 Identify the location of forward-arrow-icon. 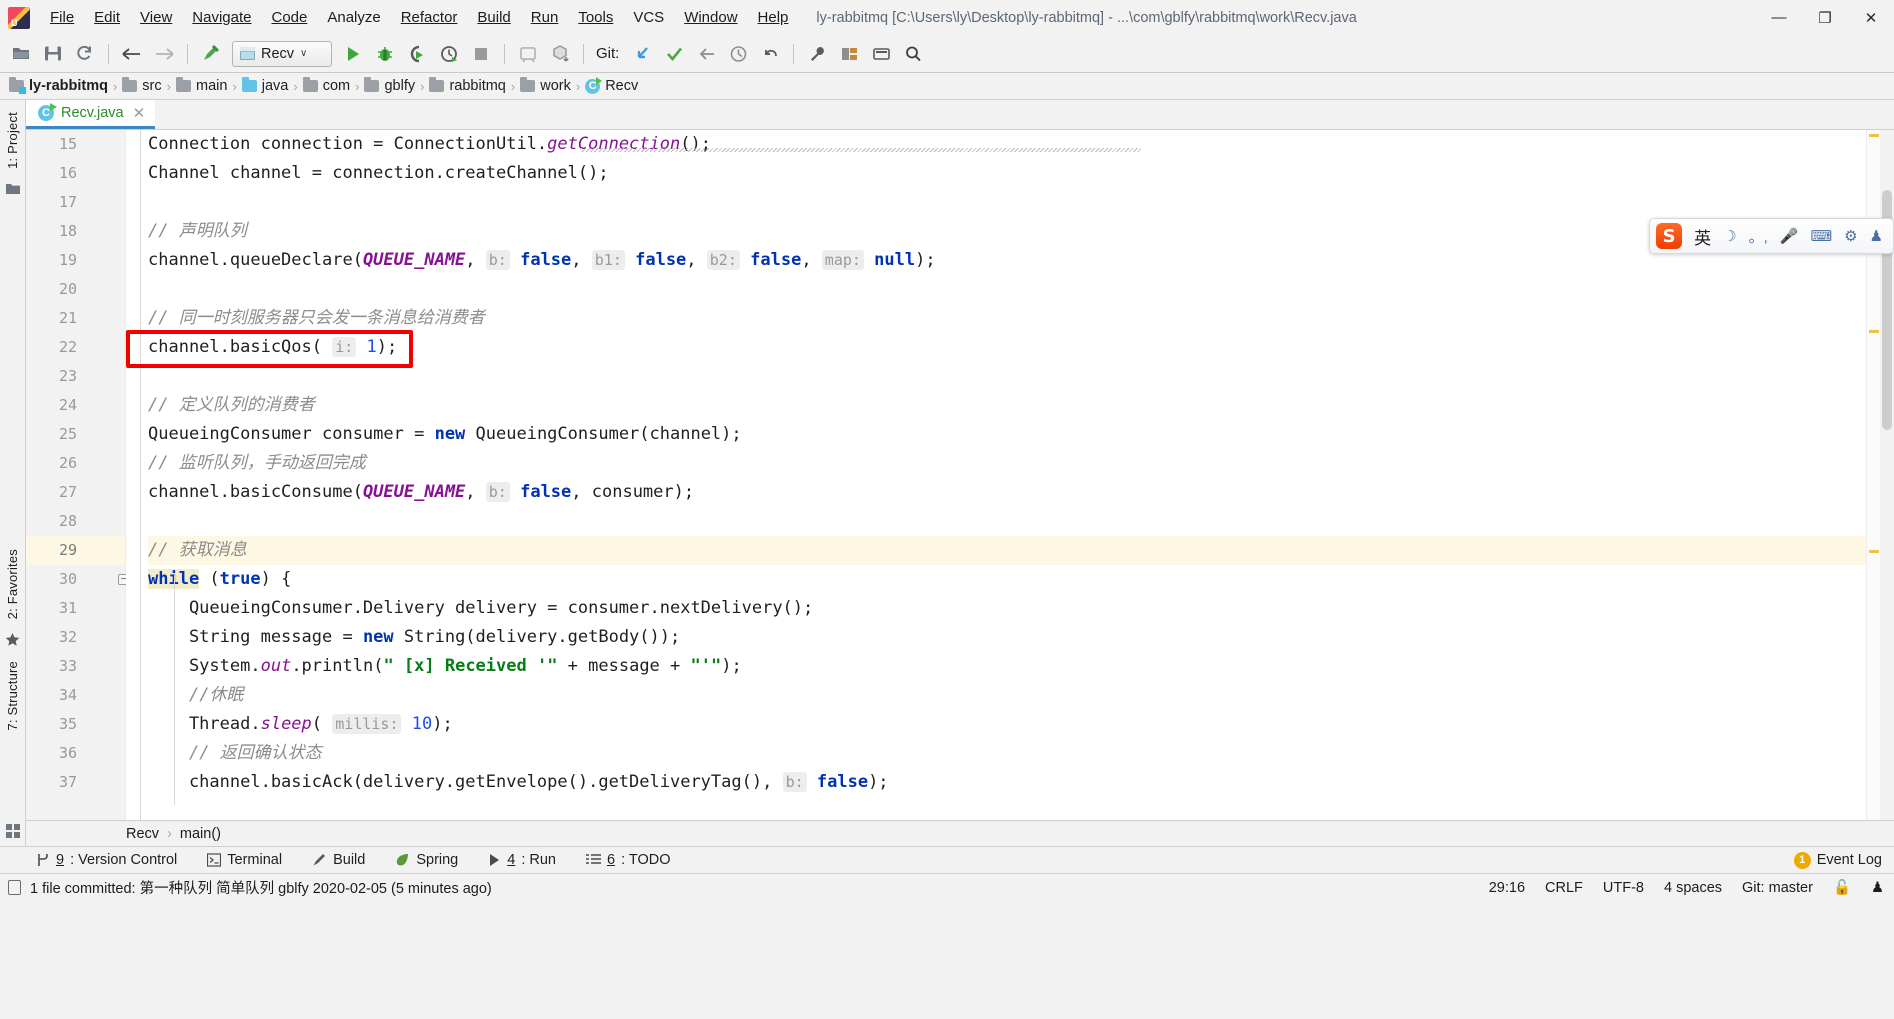
(164, 54).